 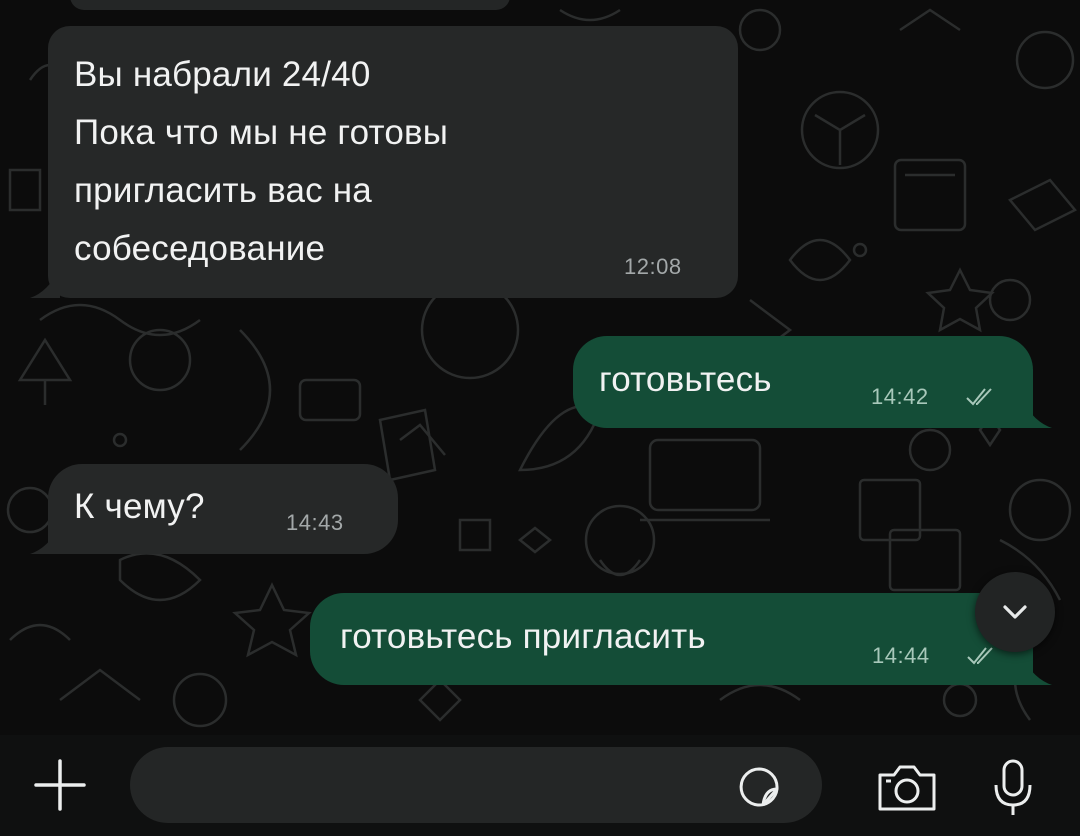 I want to click on scroll-to-bottom-button, so click(x=1015, y=612).